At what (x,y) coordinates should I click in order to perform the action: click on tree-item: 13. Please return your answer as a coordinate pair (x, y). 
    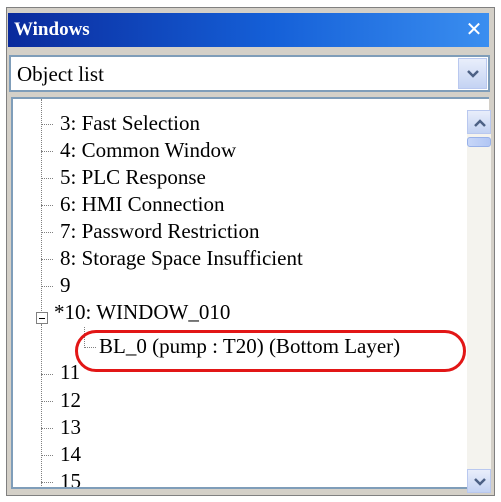
    Looking at the image, I should click on (70, 427).